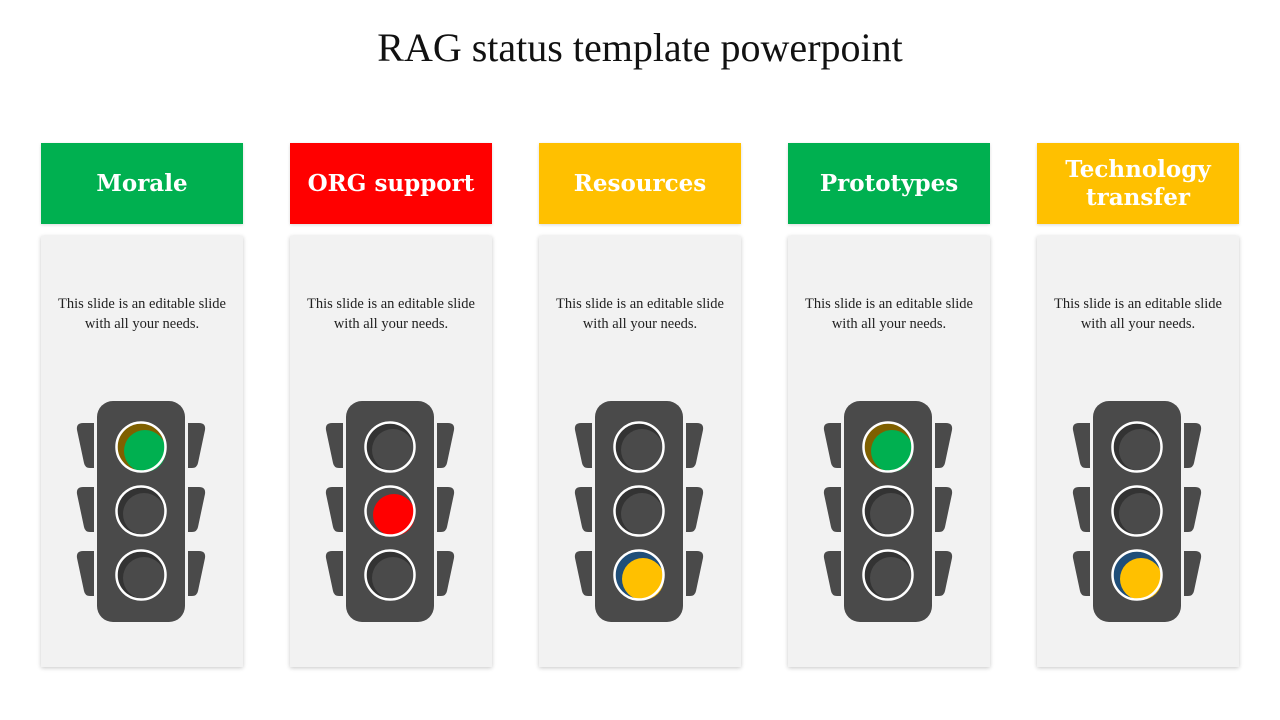 This screenshot has height=720, width=1280. I want to click on card-header: Prototypes, so click(889, 183).